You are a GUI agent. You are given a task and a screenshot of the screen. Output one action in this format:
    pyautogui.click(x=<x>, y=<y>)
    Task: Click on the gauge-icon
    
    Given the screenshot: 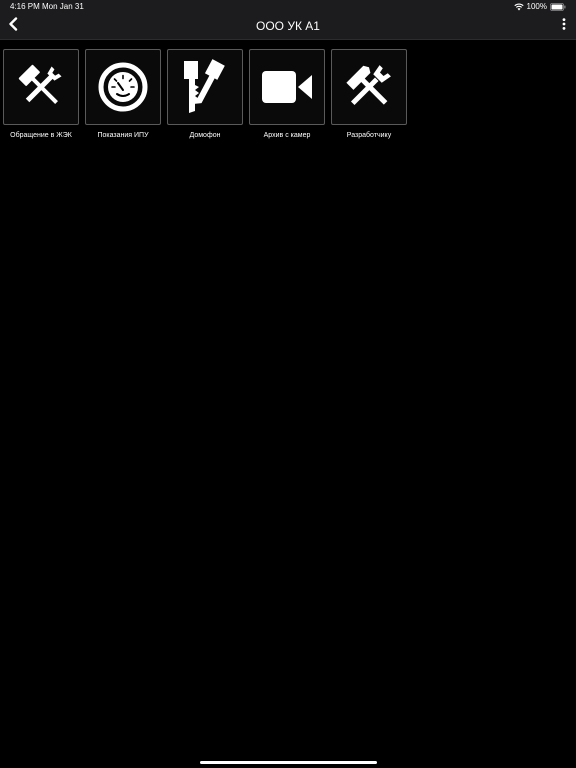 What is the action you would take?
    pyautogui.click(x=123, y=87)
    